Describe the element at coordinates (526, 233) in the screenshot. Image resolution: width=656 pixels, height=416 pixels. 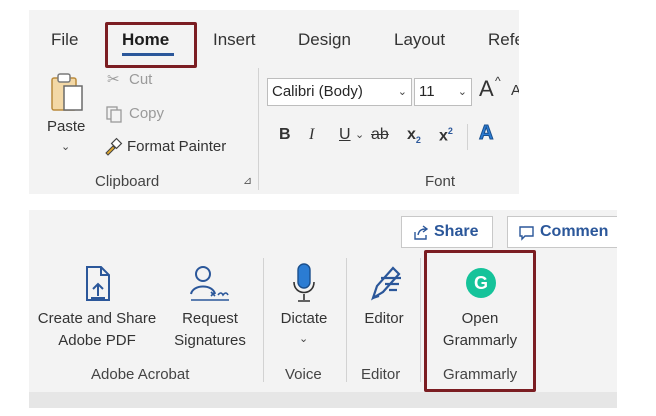
I see `comment-icon` at that location.